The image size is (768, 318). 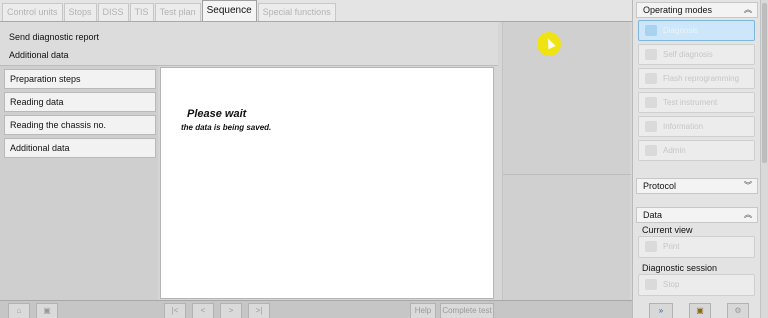 What do you see at coordinates (203, 310) in the screenshot?
I see `prev-page-icon: <` at bounding box center [203, 310].